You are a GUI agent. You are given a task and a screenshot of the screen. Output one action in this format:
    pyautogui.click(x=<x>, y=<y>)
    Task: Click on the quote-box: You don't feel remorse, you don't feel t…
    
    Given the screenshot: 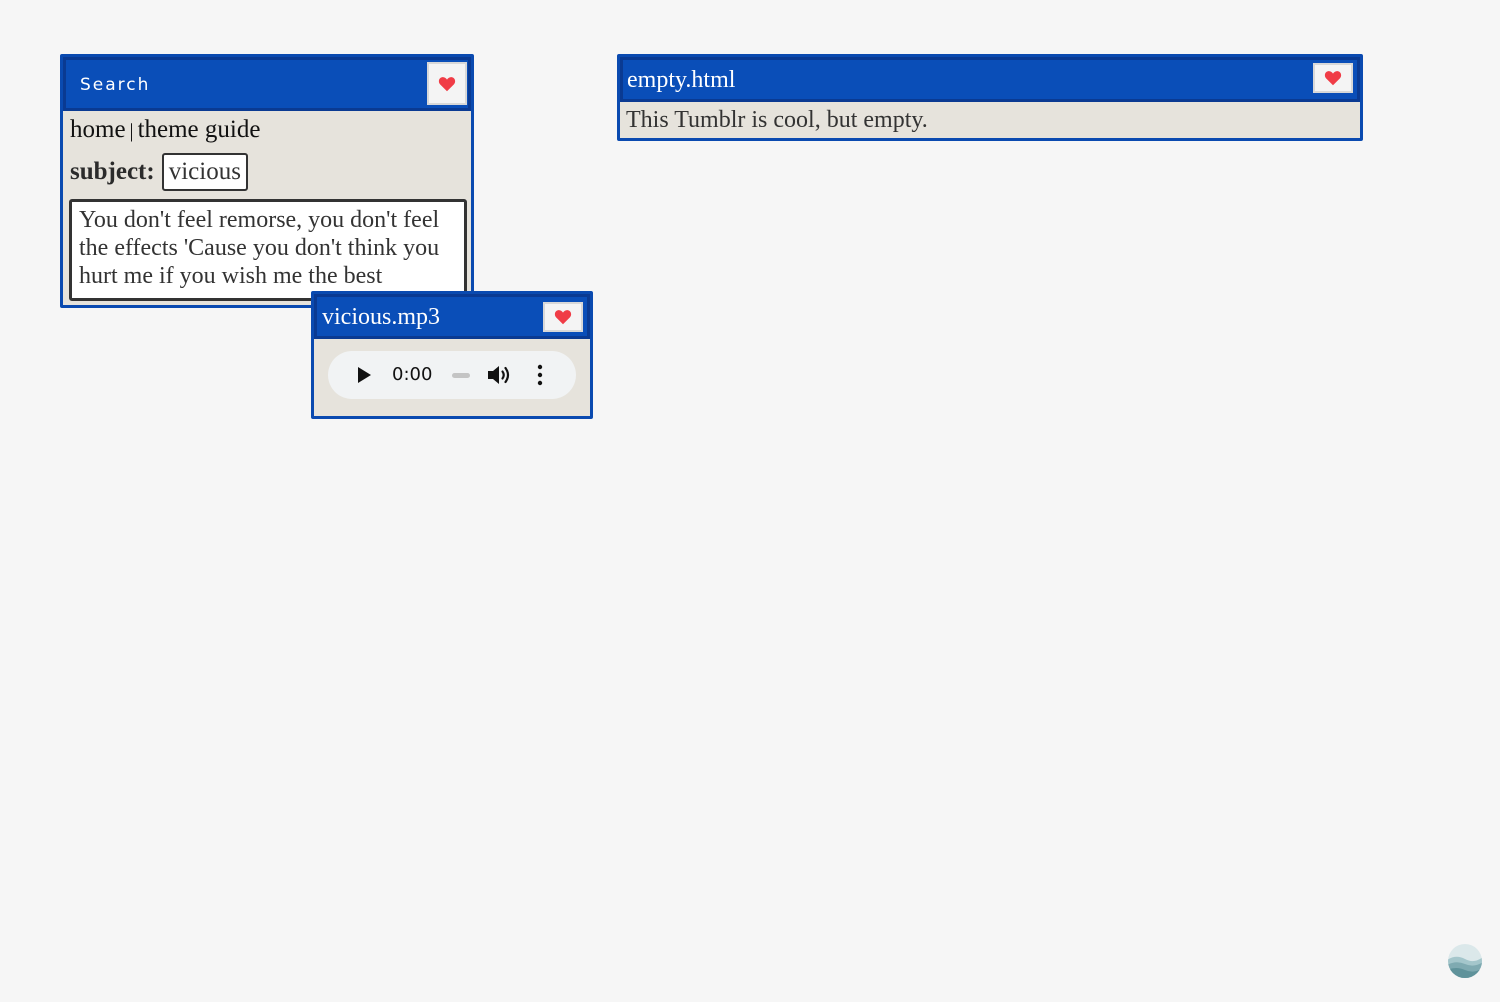 What is the action you would take?
    pyautogui.click(x=268, y=250)
    